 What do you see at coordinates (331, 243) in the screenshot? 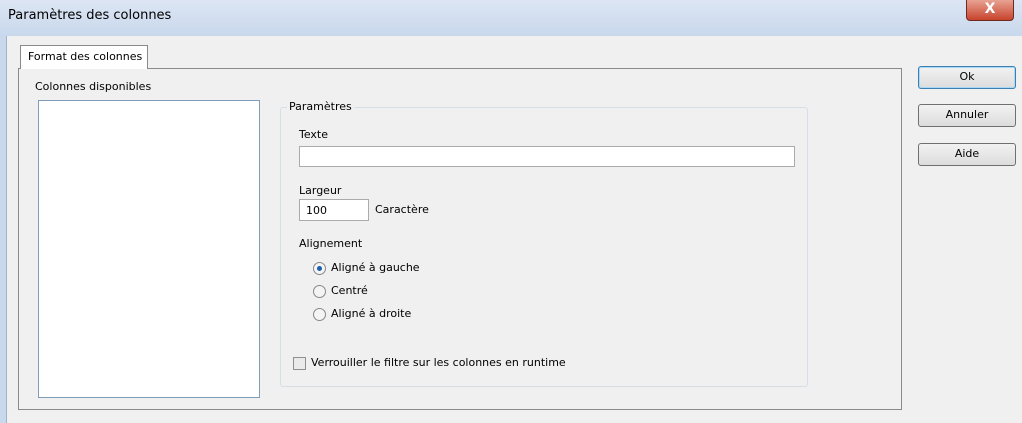
I see `alignment-label: Alignement` at bounding box center [331, 243].